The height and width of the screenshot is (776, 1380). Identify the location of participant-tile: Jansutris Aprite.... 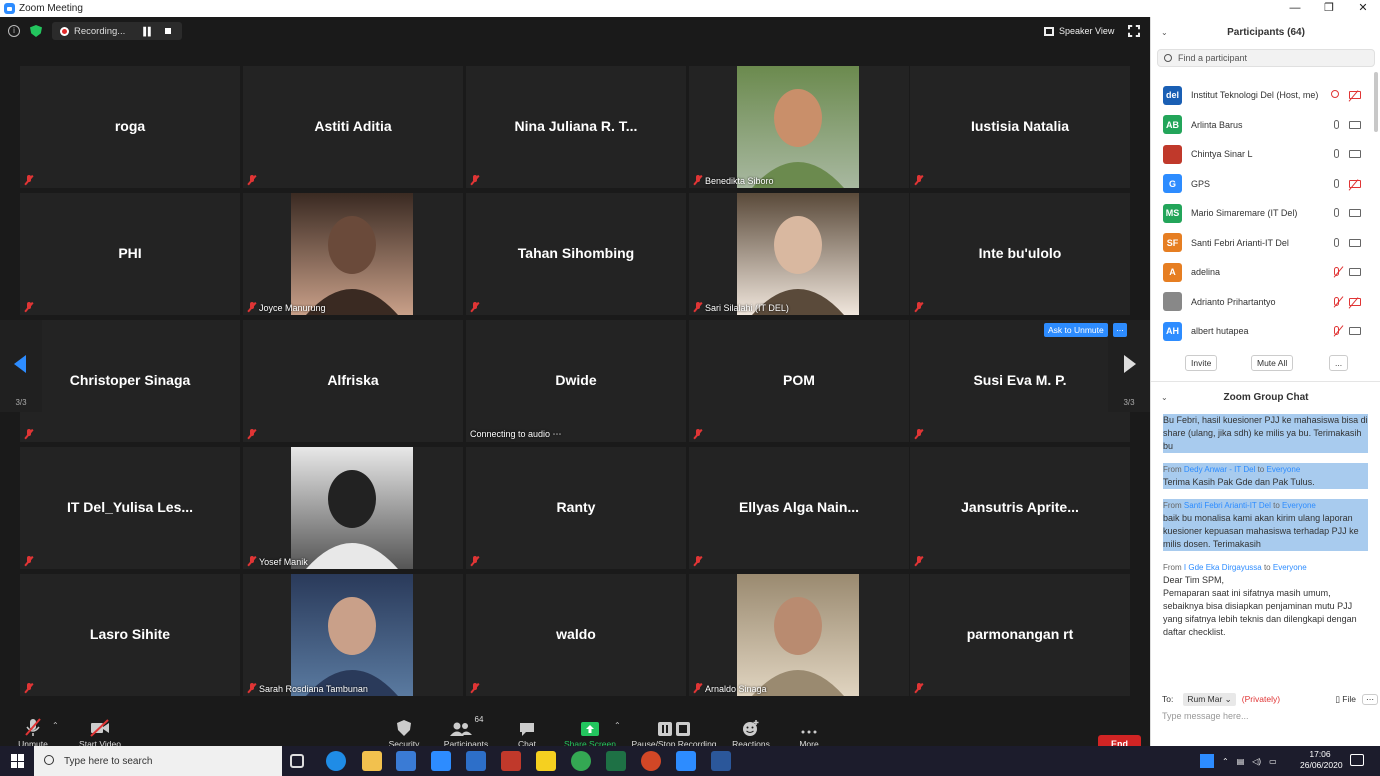
(1020, 508).